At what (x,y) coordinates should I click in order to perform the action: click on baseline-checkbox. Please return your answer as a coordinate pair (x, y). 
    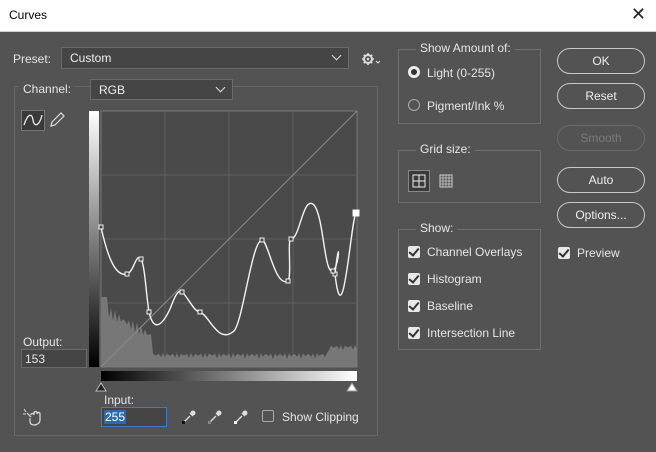
    Looking at the image, I should click on (414, 306).